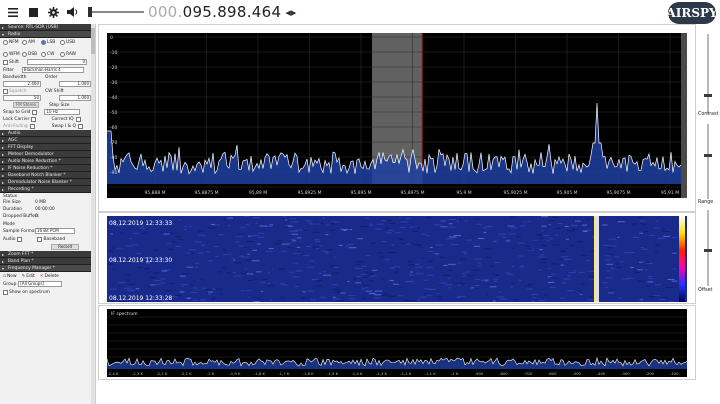 Image resolution: width=720 pixels, height=404 pixels. What do you see at coordinates (73, 12) in the screenshot?
I see `speaker-icon` at bounding box center [73, 12].